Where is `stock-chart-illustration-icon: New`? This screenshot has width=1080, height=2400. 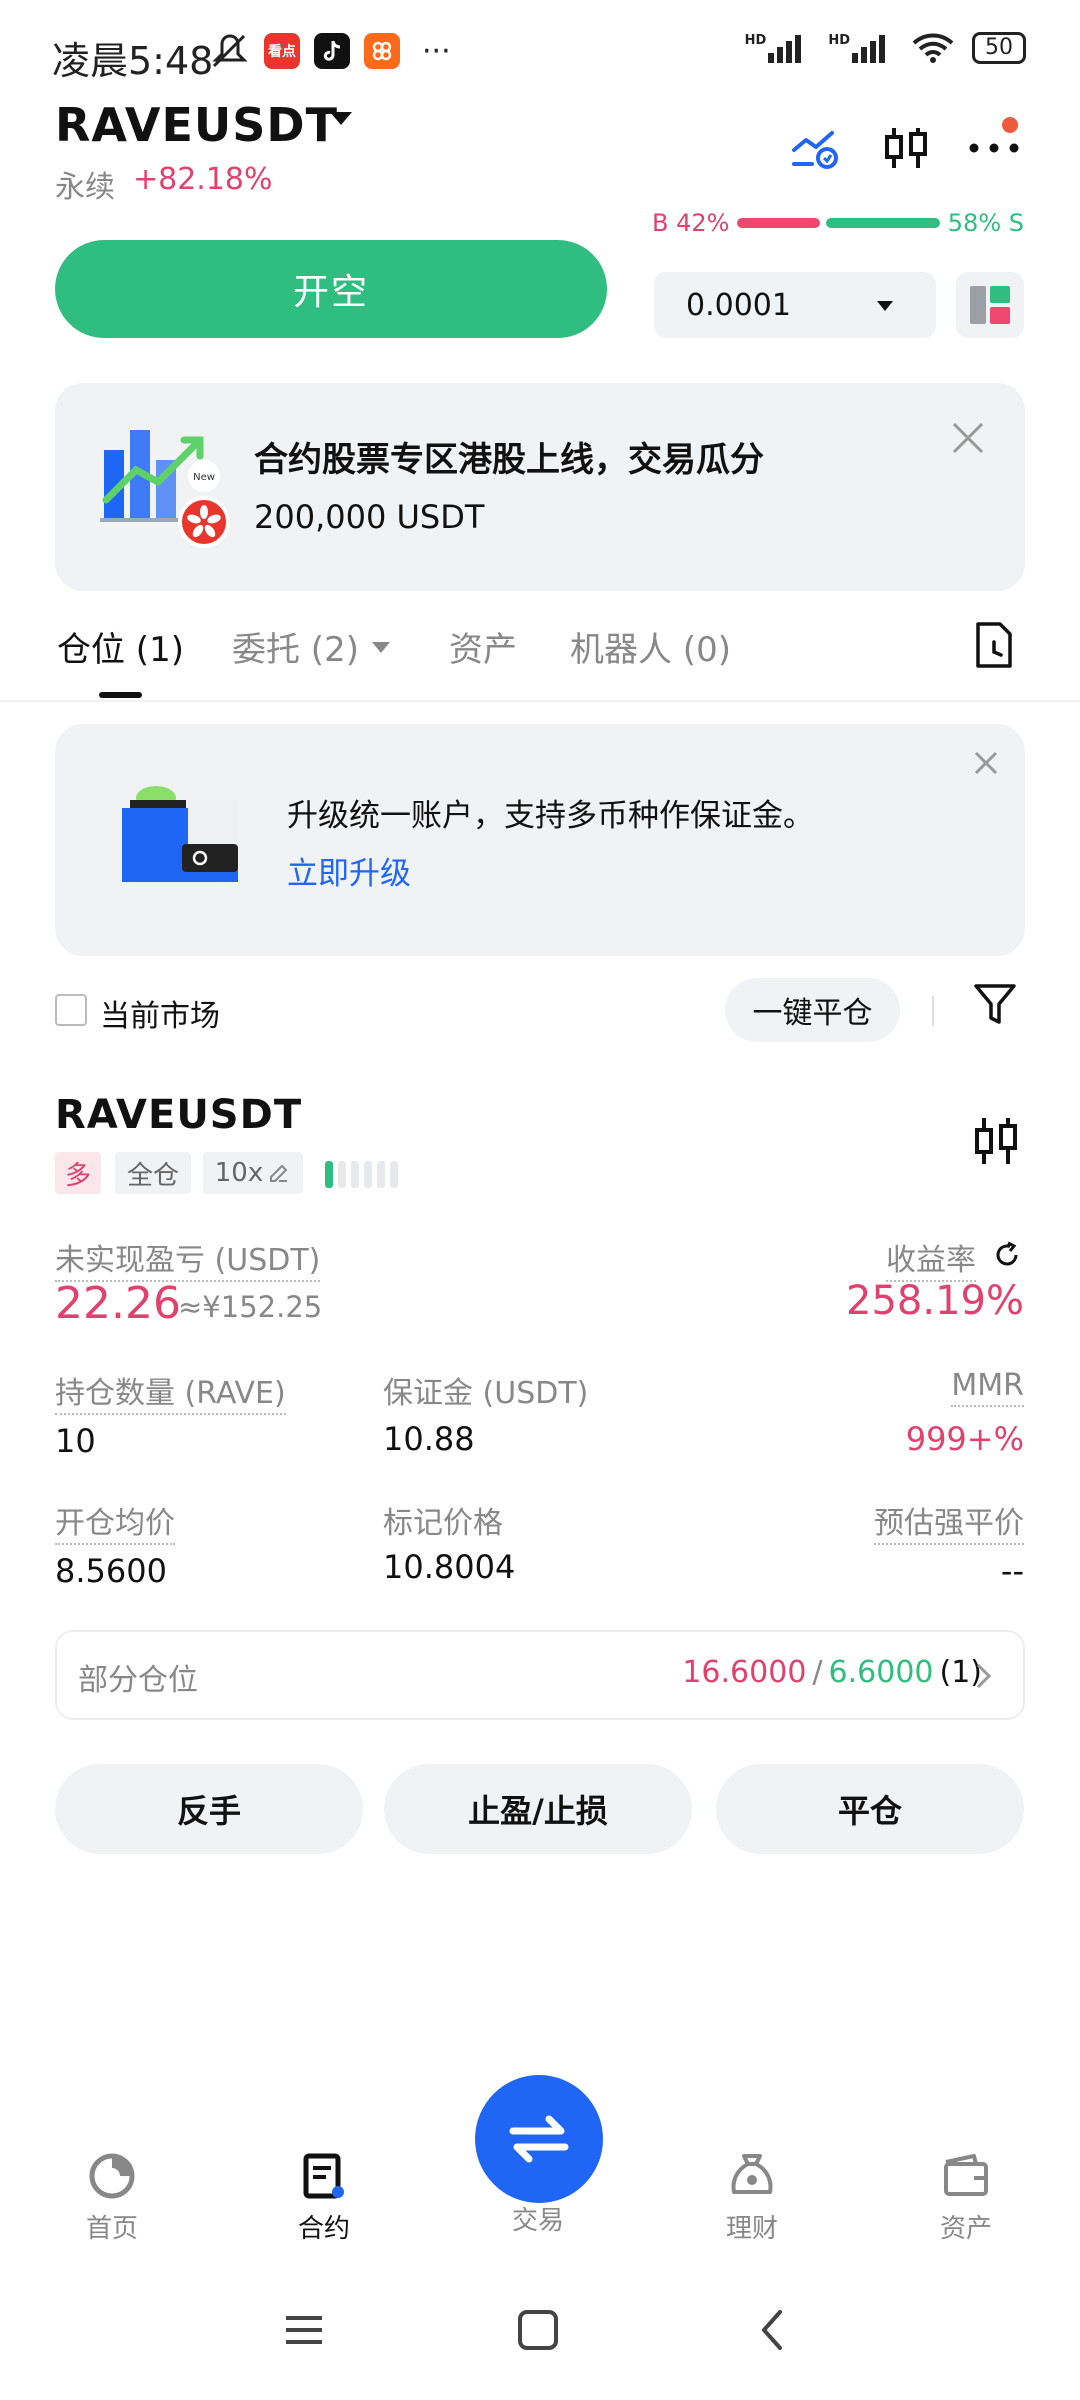
stock-chart-illustration-icon: New is located at coordinates (165, 489).